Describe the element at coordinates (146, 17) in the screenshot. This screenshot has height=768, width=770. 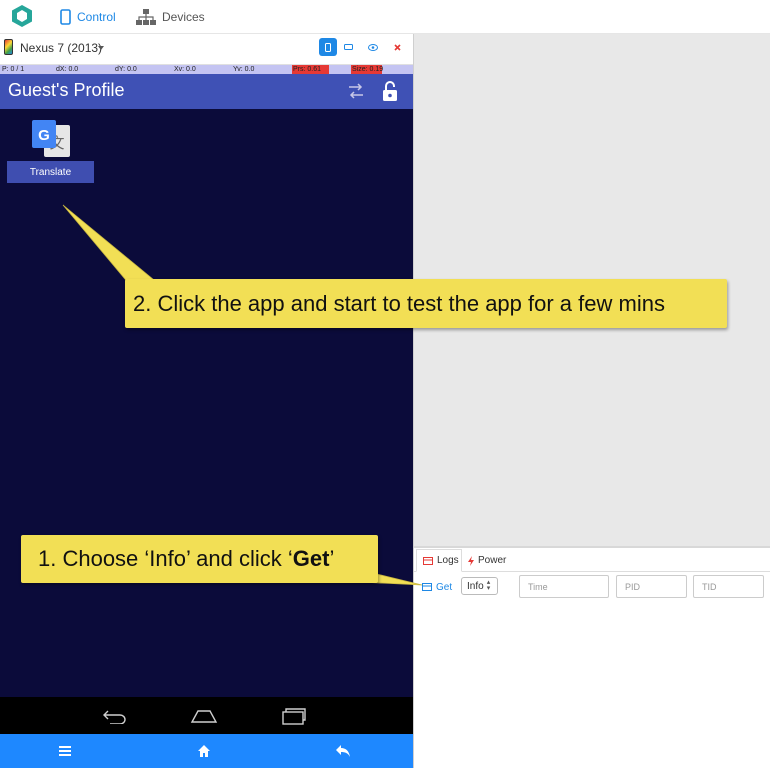
I see `sitemap-icon` at that location.